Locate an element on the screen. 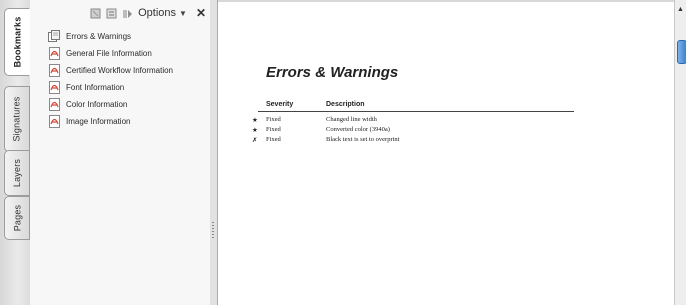 The width and height of the screenshot is (686, 305). tab-signatures-label: Signatures is located at coordinates (17, 119).